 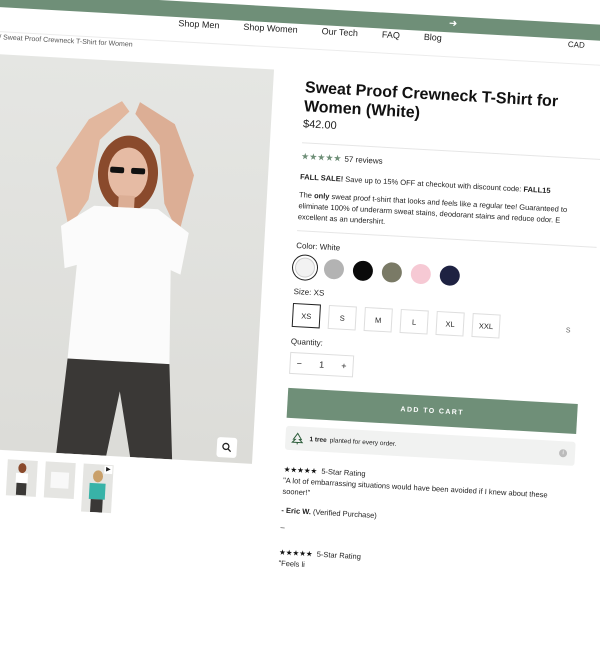 What do you see at coordinates (391, 272) in the screenshot?
I see `swatch-olive` at bounding box center [391, 272].